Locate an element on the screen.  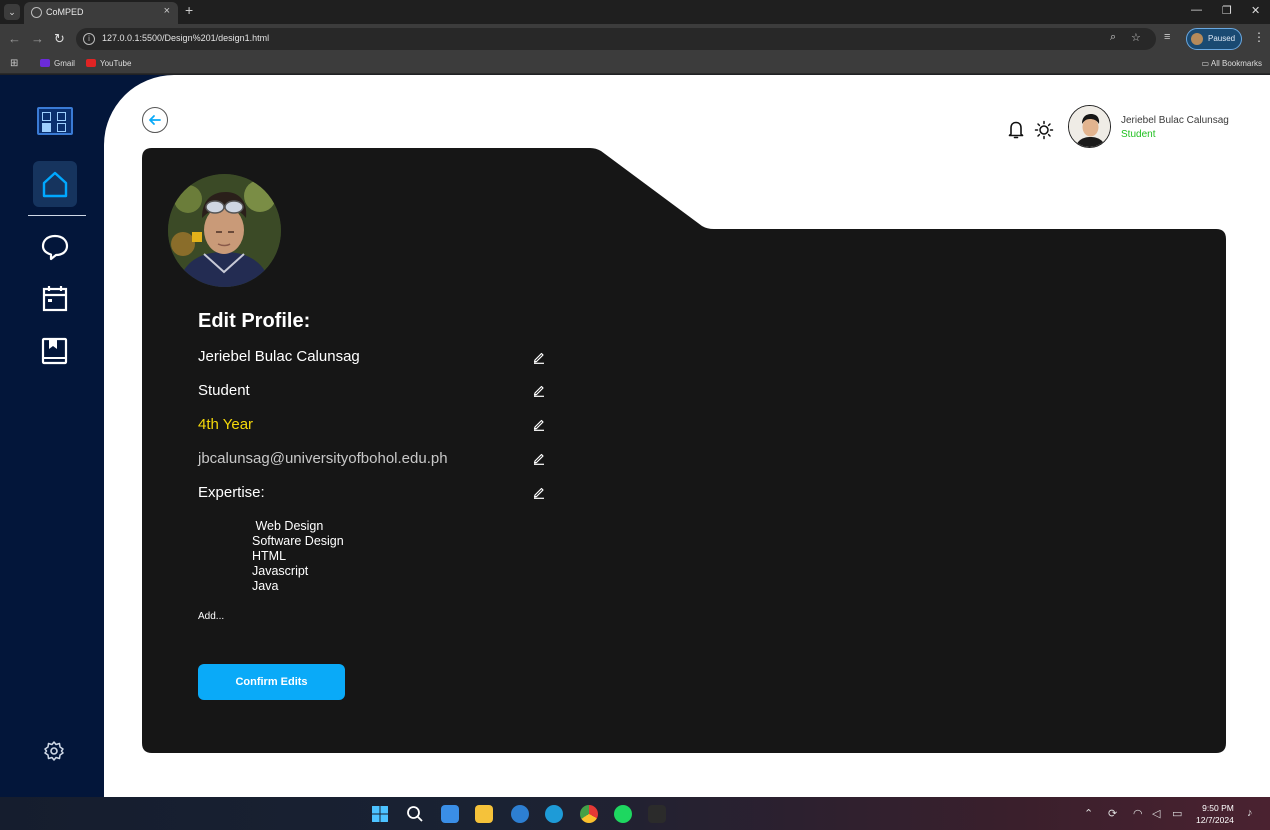
volume-icon: ◁ is located at coordinates (1156, 813).